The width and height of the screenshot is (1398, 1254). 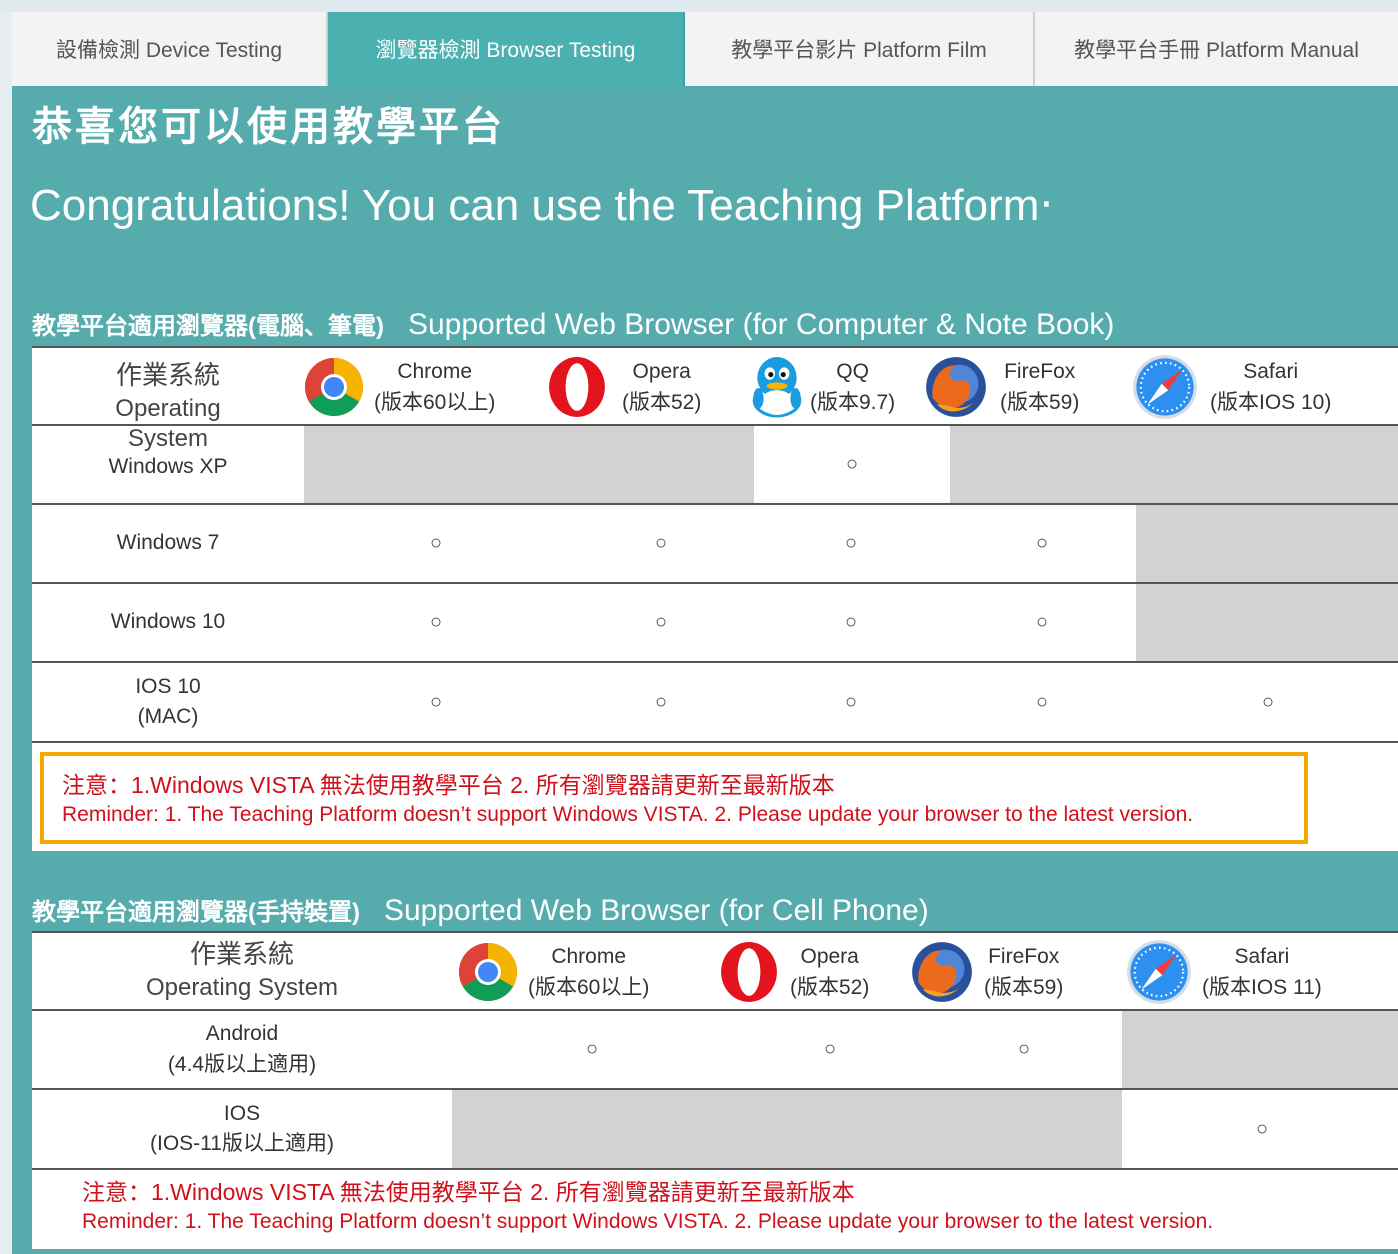 What do you see at coordinates (715, 544) in the screenshot?
I see `table-row: Windows 7 ○ ○ ○ ○` at bounding box center [715, 544].